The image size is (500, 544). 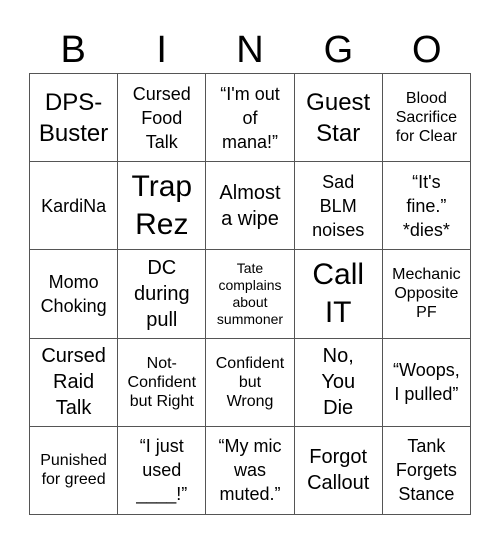 I want to click on cell-text: Cursed Food Talk, so click(x=161, y=117).